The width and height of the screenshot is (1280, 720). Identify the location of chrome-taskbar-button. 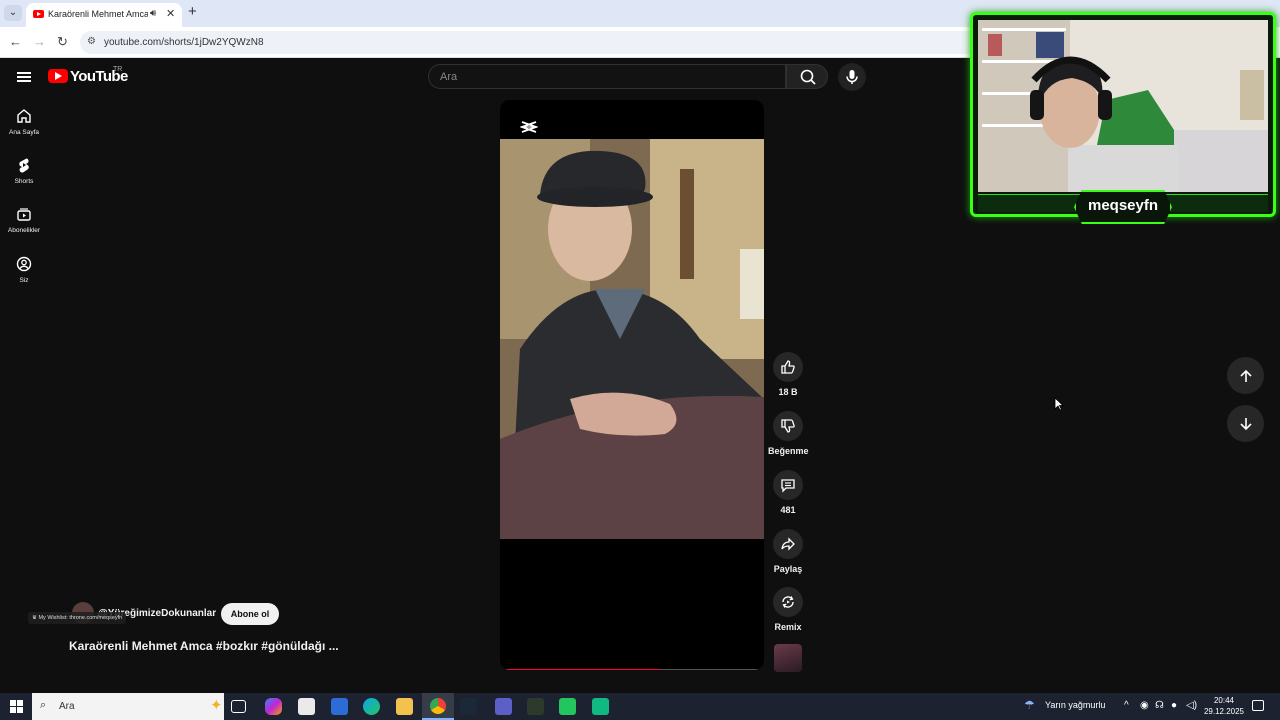
(438, 706).